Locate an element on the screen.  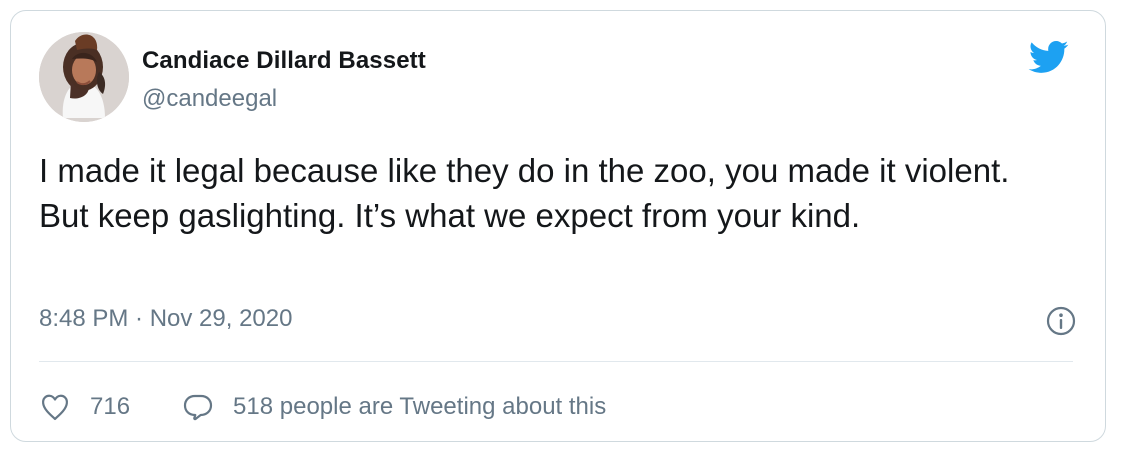
twitter-bird-icon is located at coordinates (1049, 57).